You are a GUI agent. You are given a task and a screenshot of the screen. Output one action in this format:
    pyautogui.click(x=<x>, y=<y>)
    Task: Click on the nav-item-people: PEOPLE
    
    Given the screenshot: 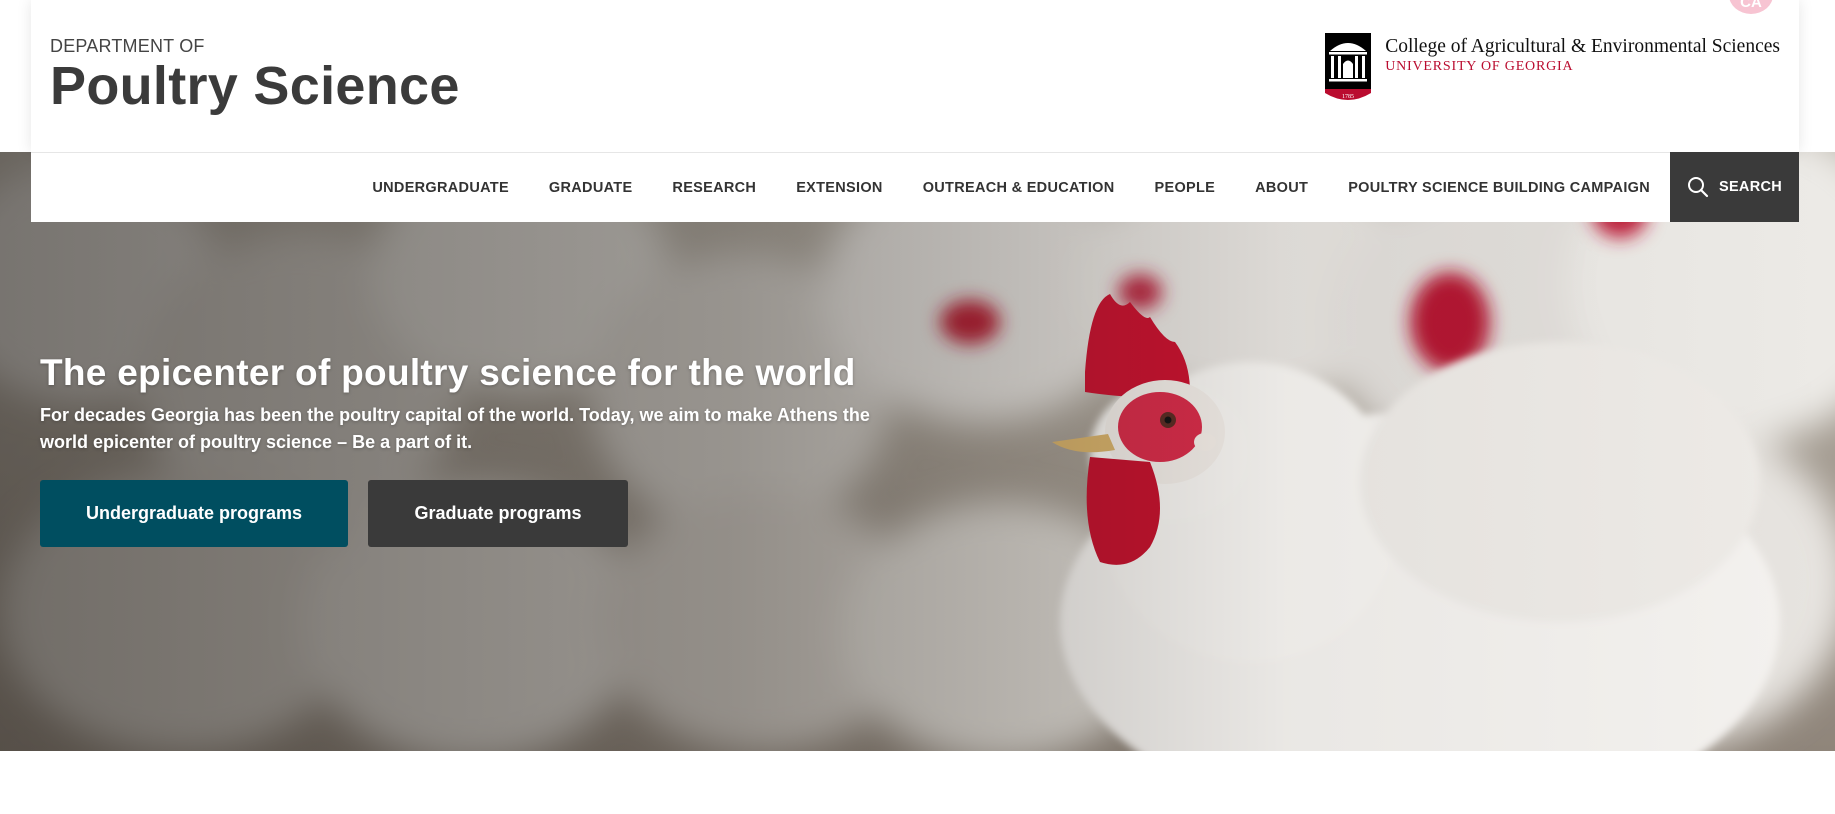 What is the action you would take?
    pyautogui.click(x=1185, y=188)
    